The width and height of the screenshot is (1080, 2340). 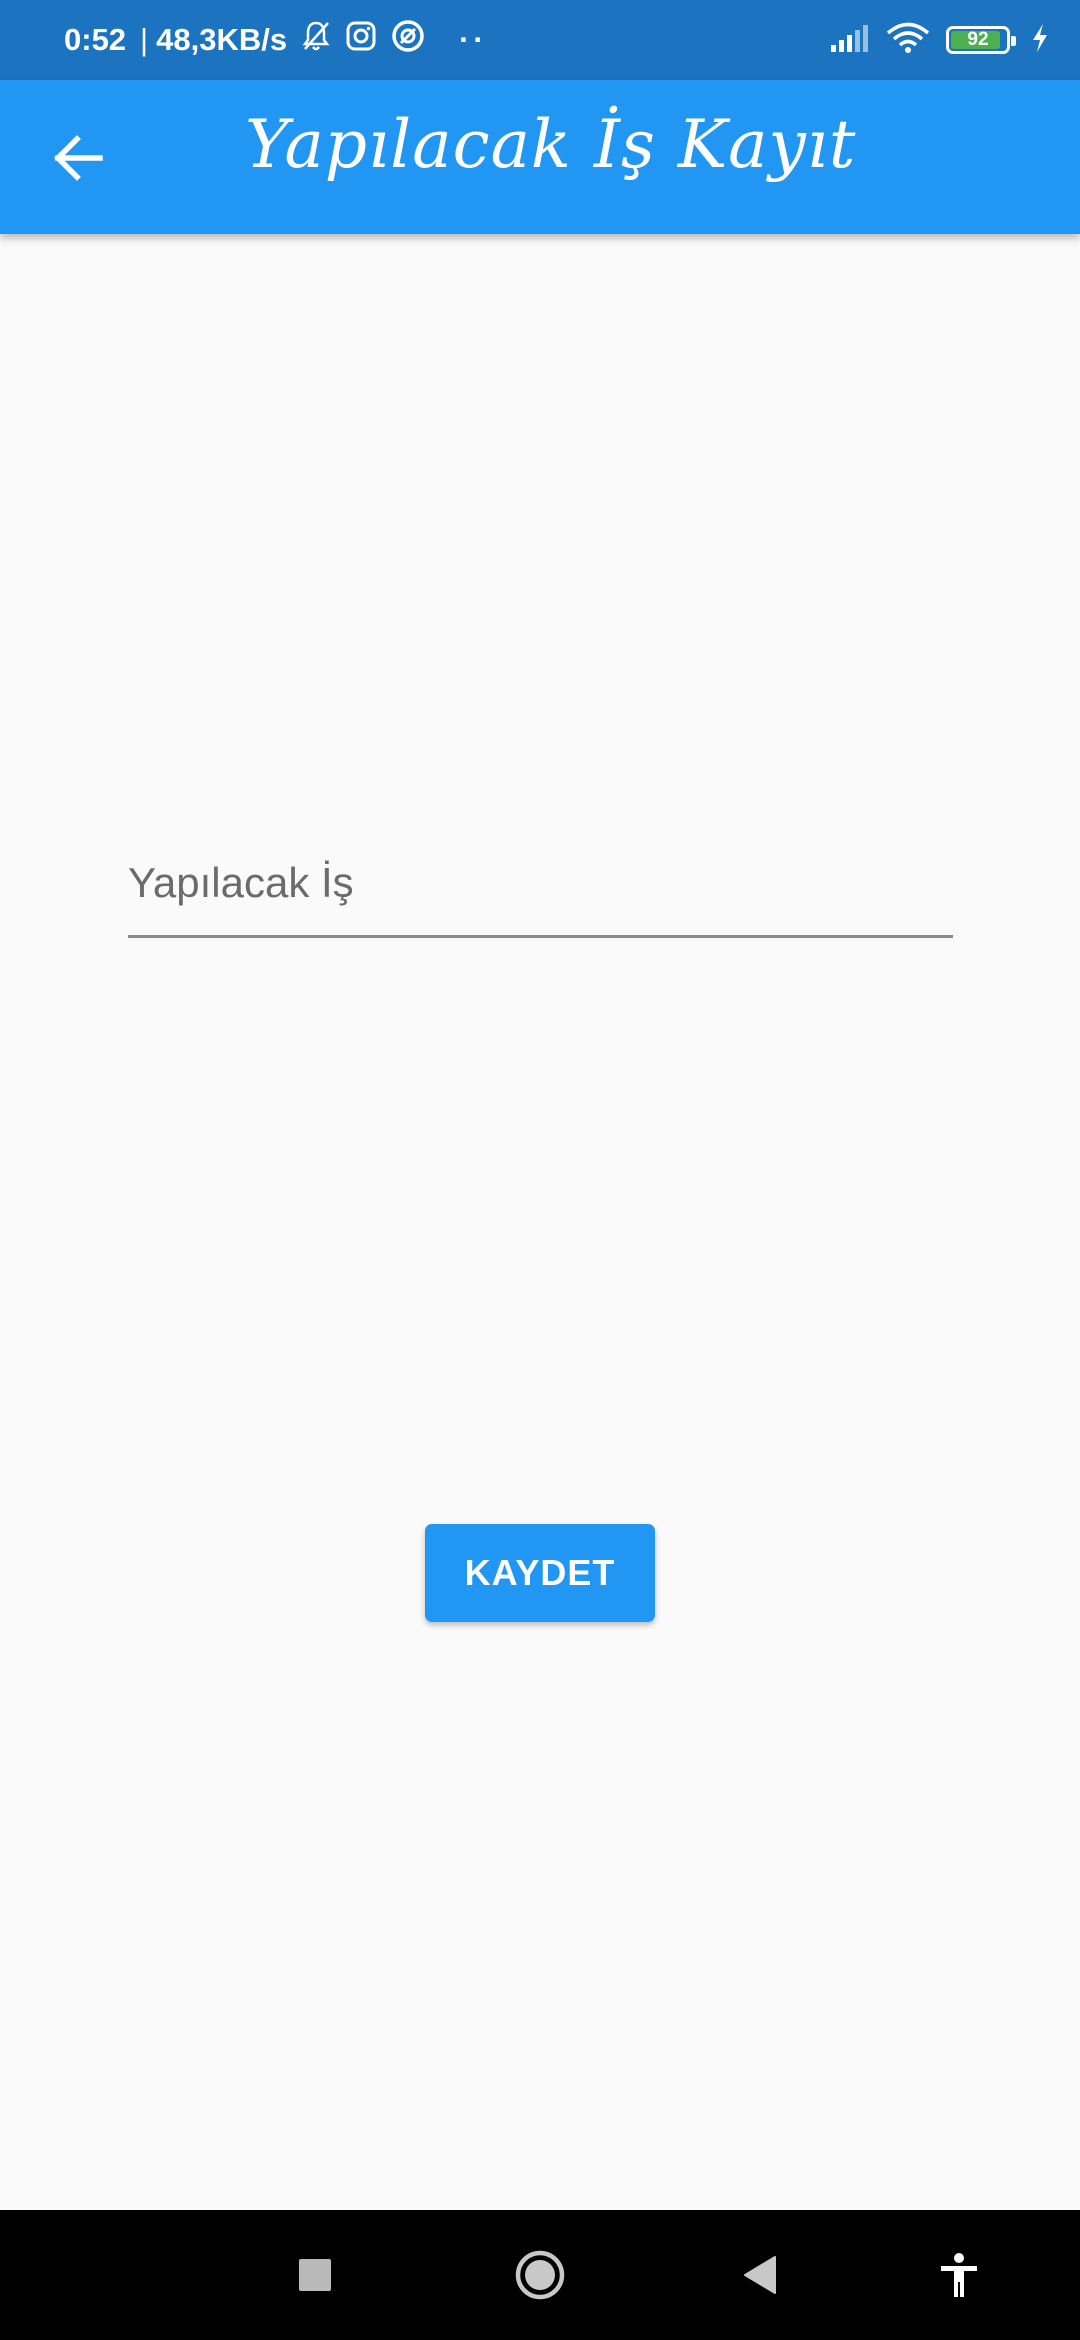 I want to click on more-notifications-indicator: ··, so click(x=473, y=39).